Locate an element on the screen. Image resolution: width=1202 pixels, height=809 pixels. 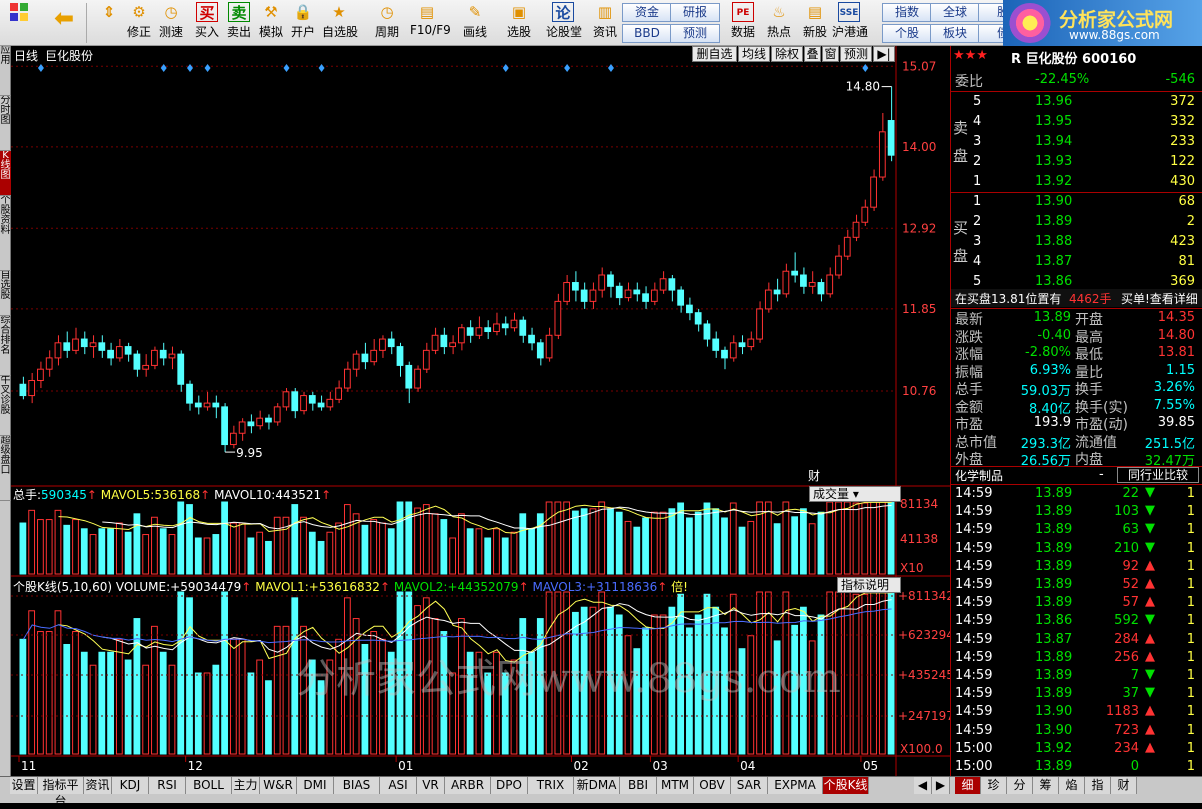
quote-tab-5: 指 is located at coordinates (1098, 785).